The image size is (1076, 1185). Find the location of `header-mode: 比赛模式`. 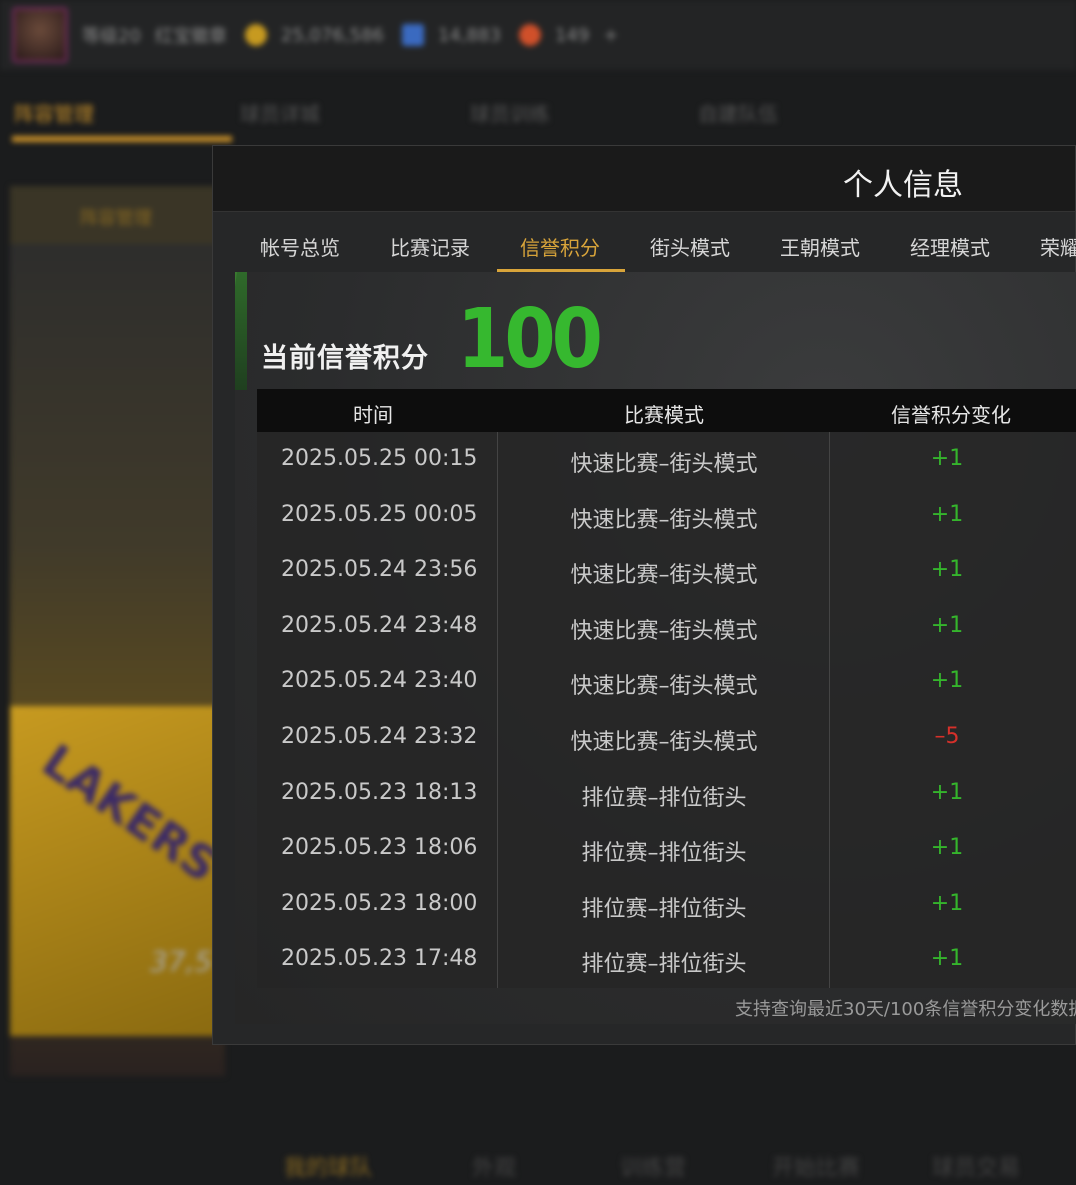

header-mode: 比赛模式 is located at coordinates (664, 415).